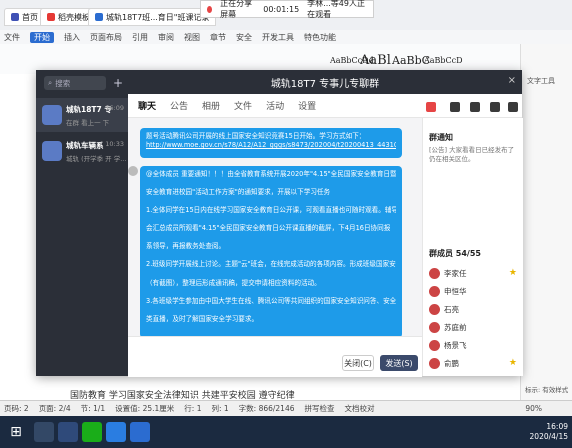 Image resolution: width=572 pixels, height=448 pixels. I want to click on message-line: 安全教育进校园"活动工作方案"的通知要求，开展以下学习任务, so click(238, 192).